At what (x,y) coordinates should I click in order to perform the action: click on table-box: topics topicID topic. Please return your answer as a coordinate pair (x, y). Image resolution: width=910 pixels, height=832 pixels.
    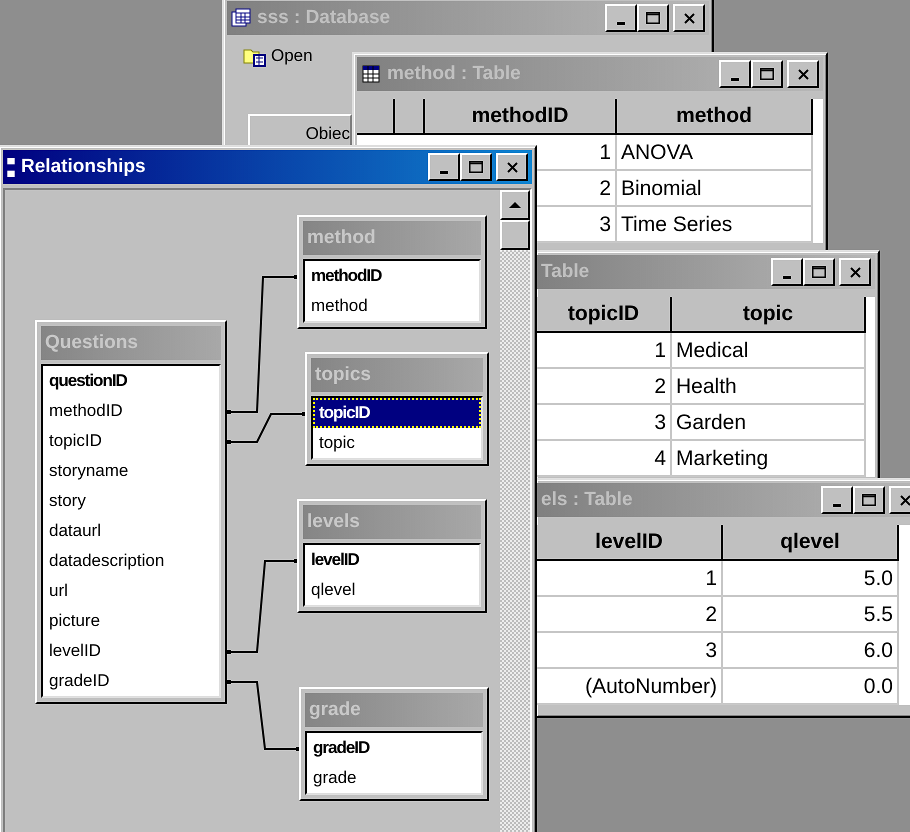
    Looking at the image, I should click on (397, 409).